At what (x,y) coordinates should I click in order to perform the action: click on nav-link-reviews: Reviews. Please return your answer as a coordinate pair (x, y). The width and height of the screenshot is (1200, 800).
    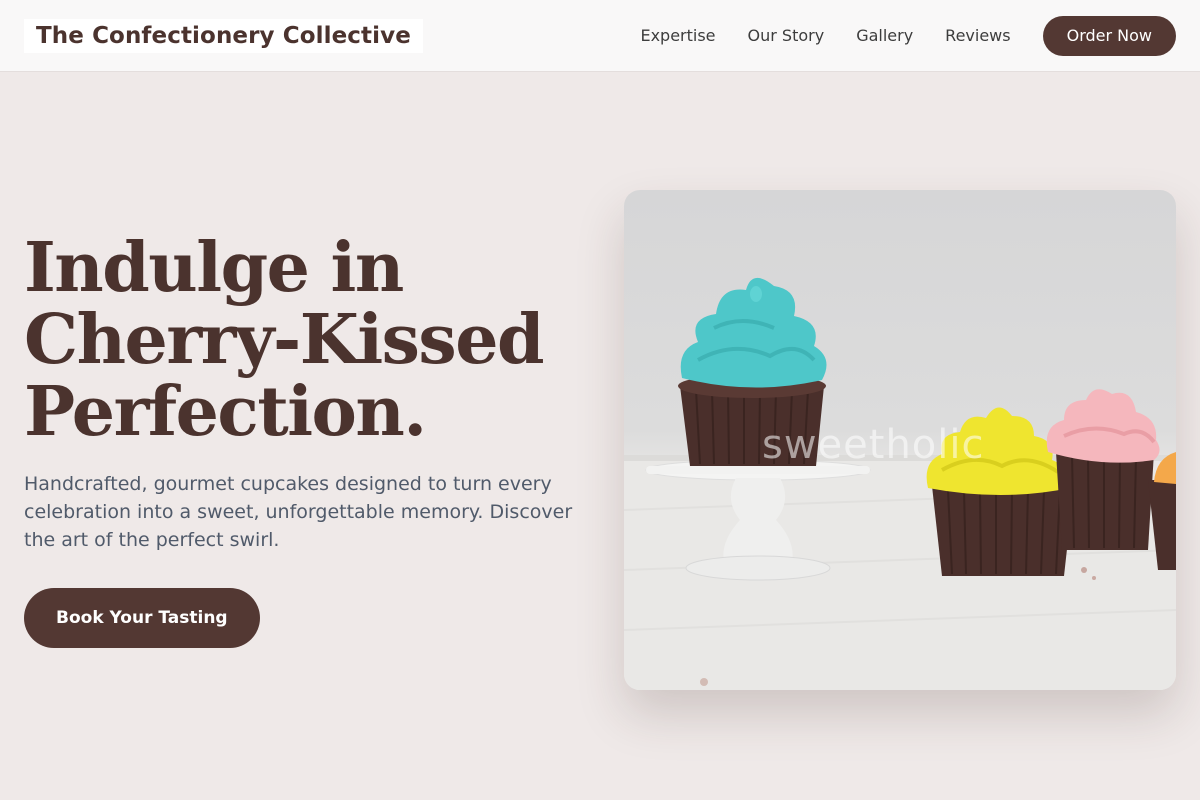
    Looking at the image, I should click on (977, 35).